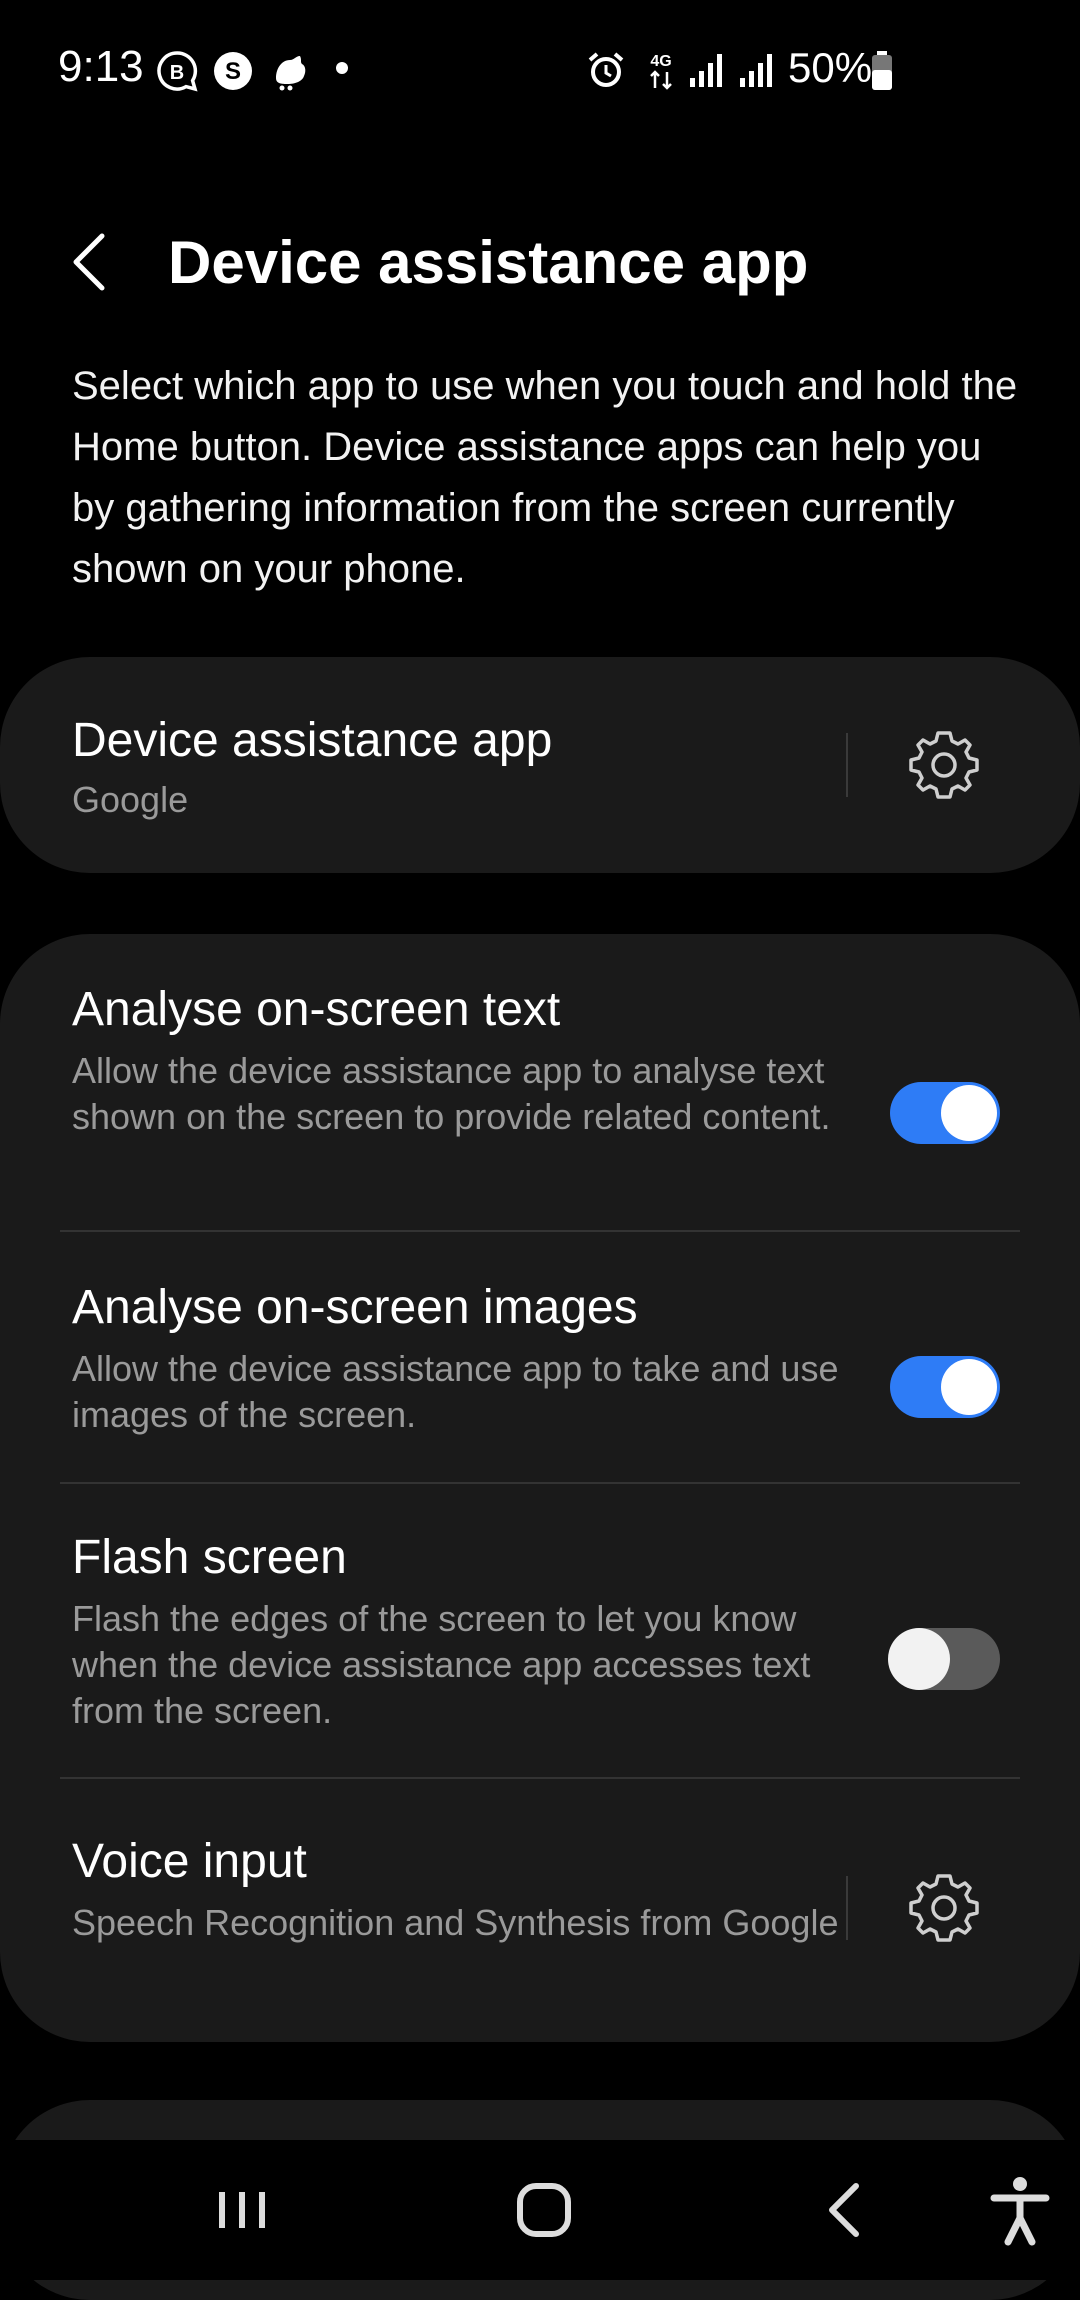 The width and height of the screenshot is (1080, 2300). I want to click on accessibility-icon, so click(1020, 2210).